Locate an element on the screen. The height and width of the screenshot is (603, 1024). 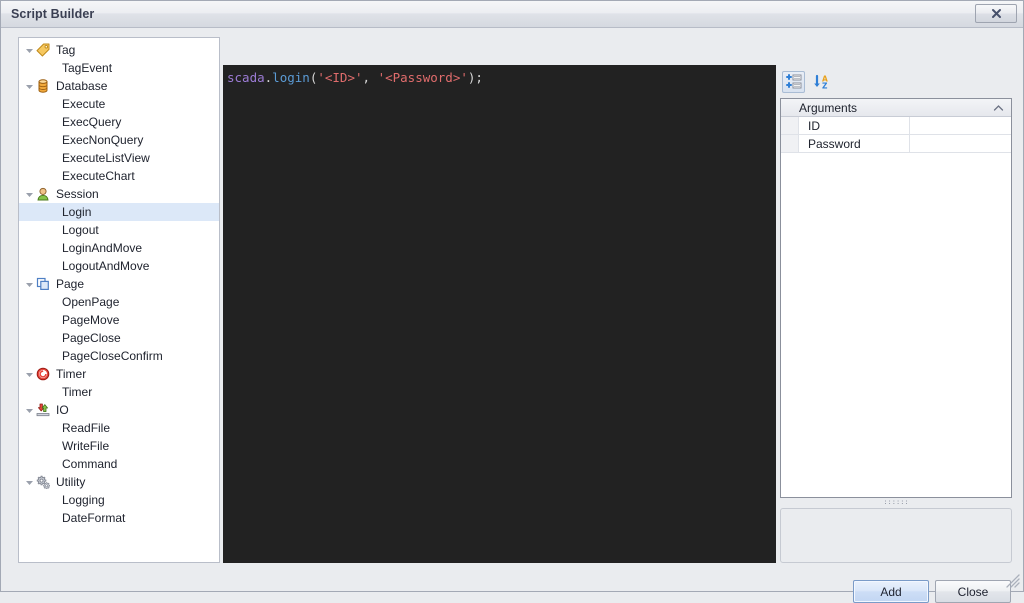
code-token: ); is located at coordinates (475, 77).